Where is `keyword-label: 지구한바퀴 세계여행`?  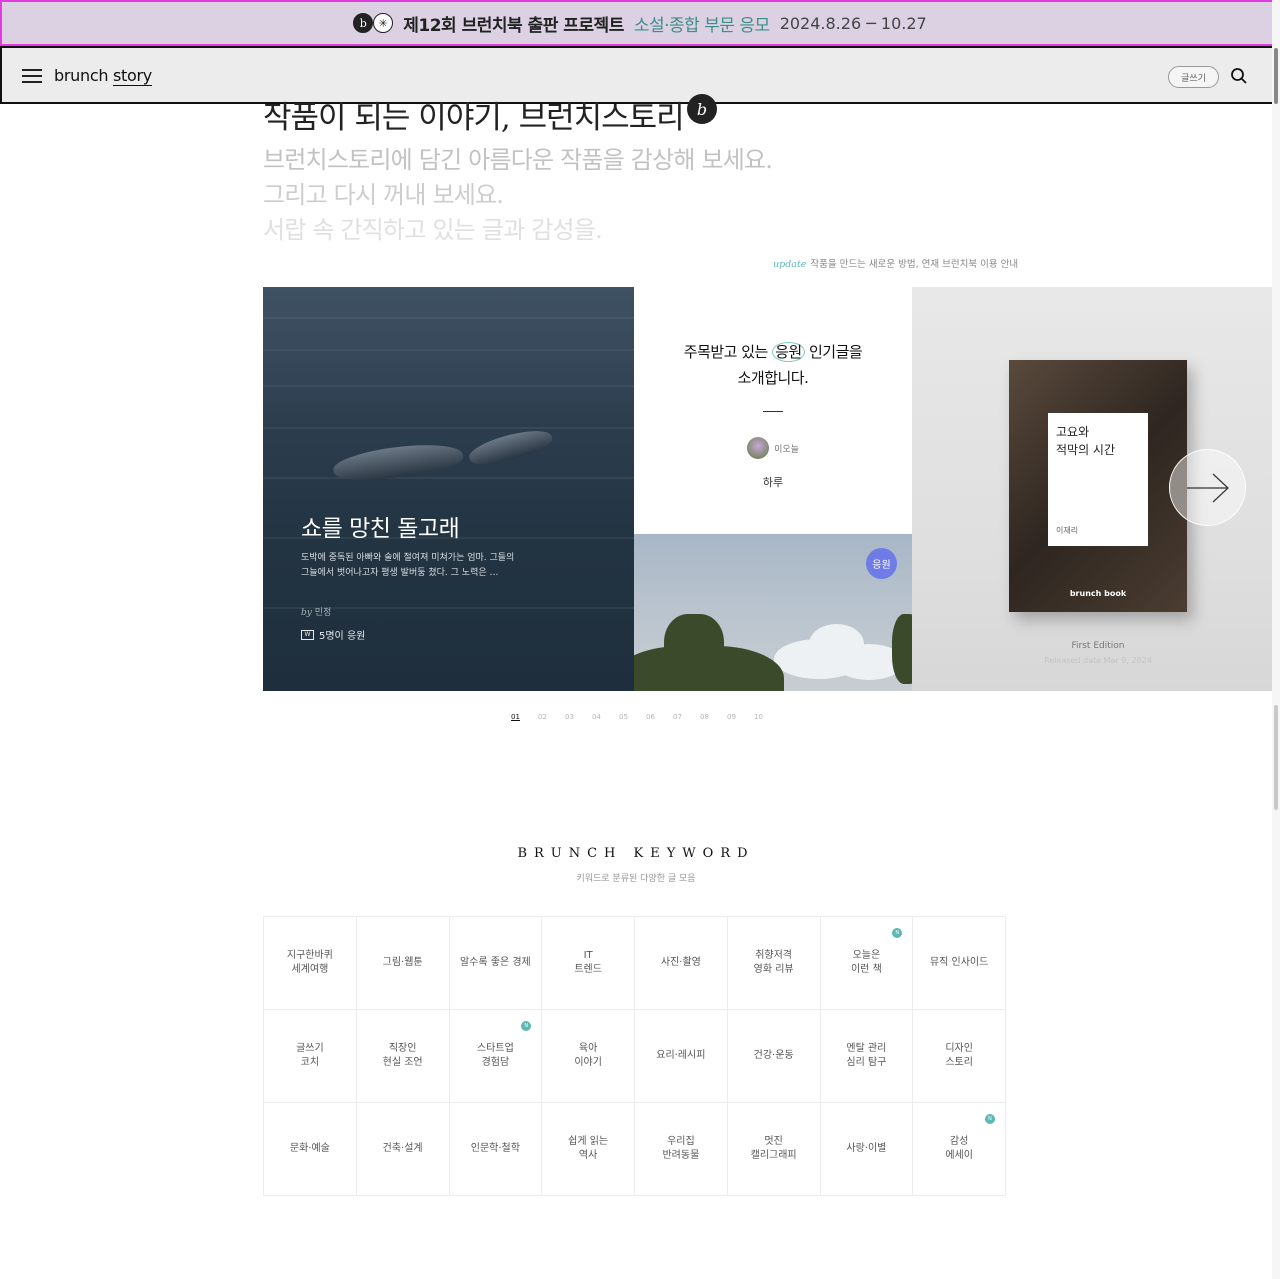 keyword-label: 지구한바퀴 세계여행 is located at coordinates (309, 962).